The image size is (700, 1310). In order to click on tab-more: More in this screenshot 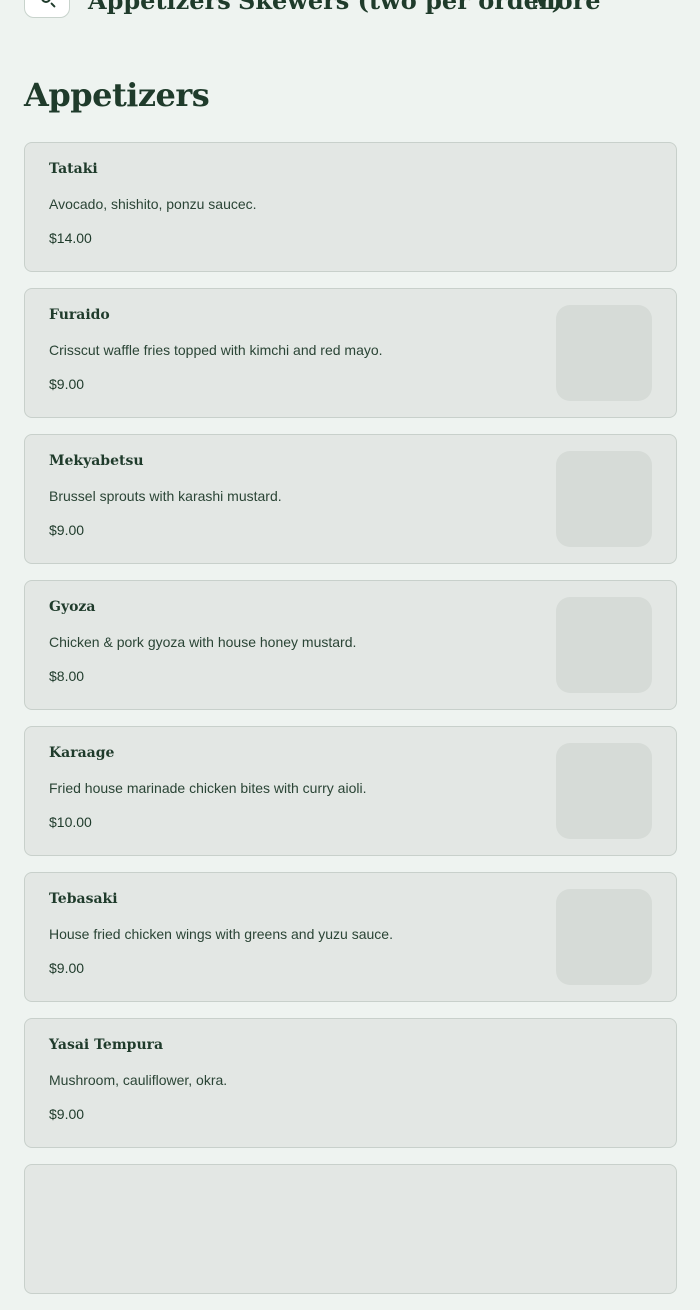, I will do `click(565, 8)`.